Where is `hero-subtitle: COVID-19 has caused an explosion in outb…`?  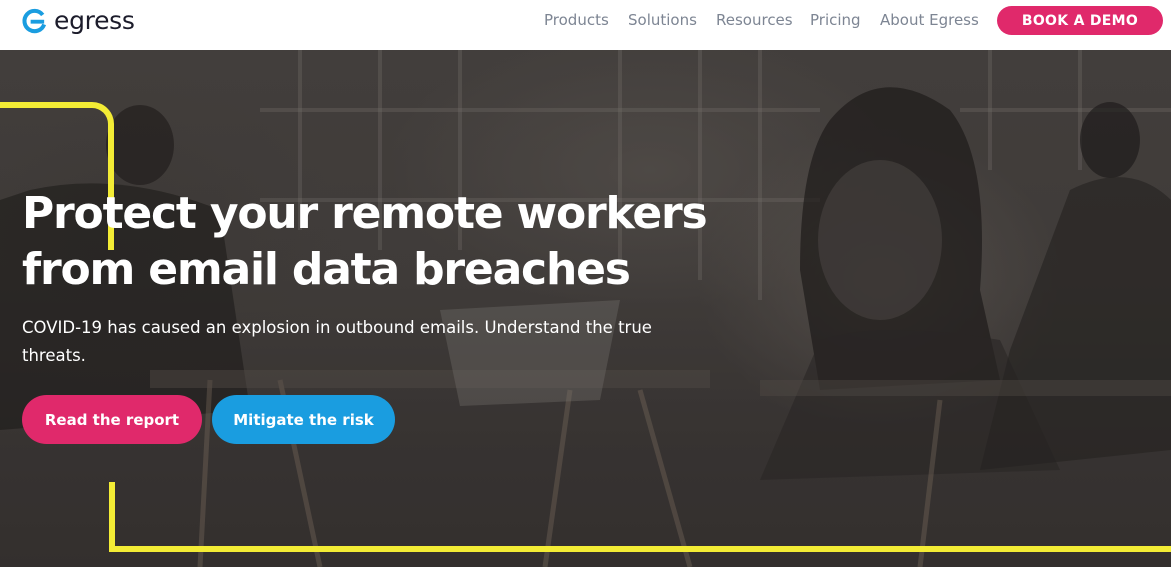
hero-subtitle: COVID-19 has caused an explosion in outb… is located at coordinates (337, 341).